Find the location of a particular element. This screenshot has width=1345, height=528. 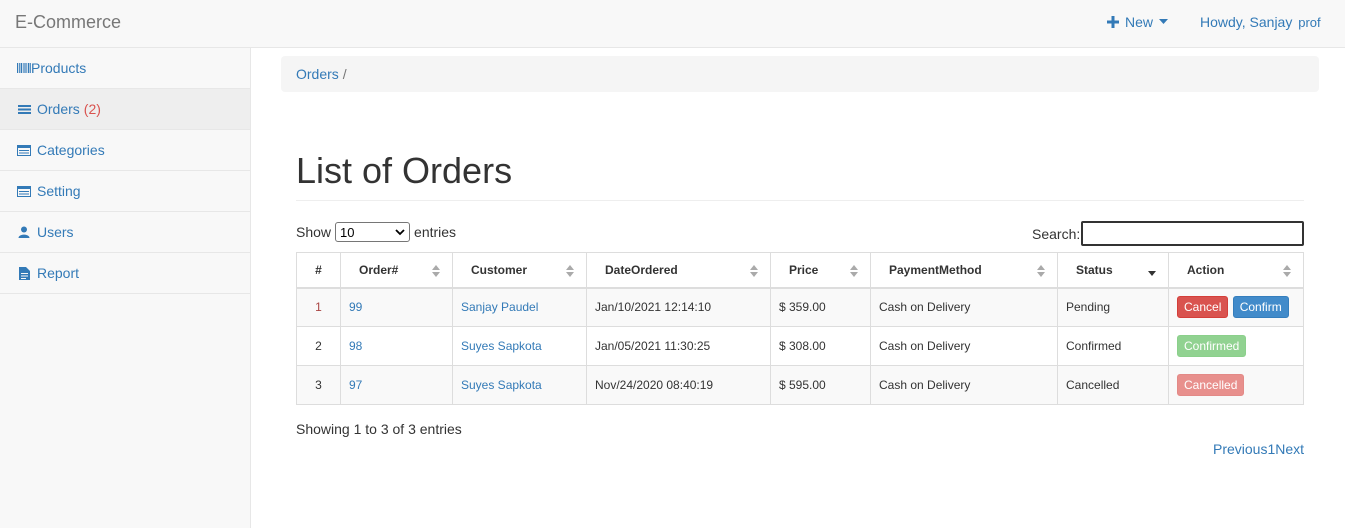

cell-price: $ 595.00 is located at coordinates (820, 385).